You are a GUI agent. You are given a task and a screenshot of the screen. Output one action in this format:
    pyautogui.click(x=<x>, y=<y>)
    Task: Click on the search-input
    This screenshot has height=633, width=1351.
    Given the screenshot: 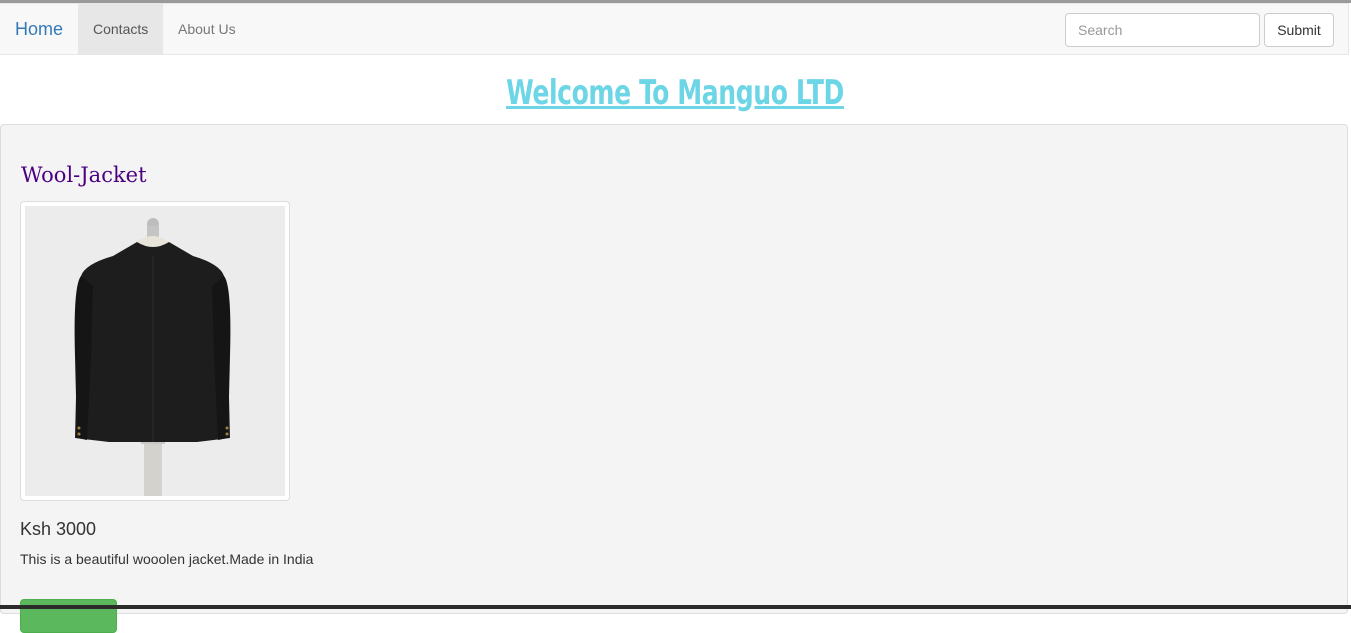 What is the action you would take?
    pyautogui.click(x=1162, y=30)
    